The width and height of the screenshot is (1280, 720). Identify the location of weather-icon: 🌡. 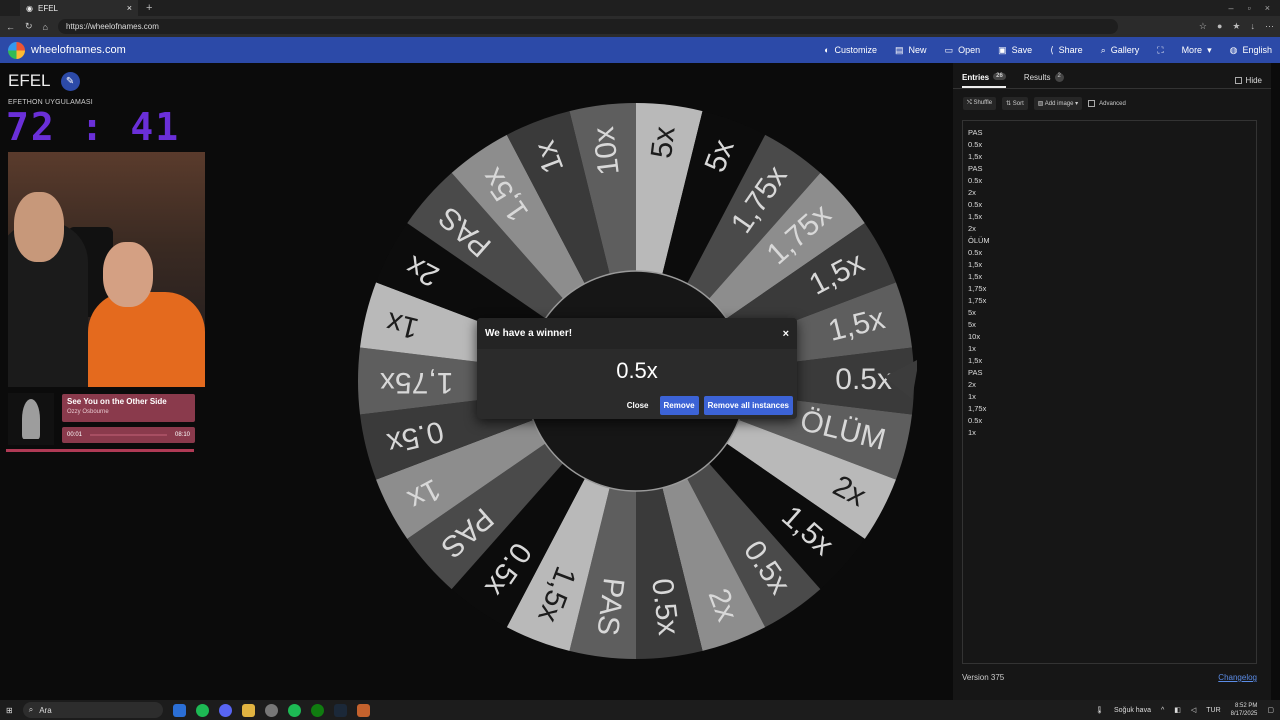
(1099, 710).